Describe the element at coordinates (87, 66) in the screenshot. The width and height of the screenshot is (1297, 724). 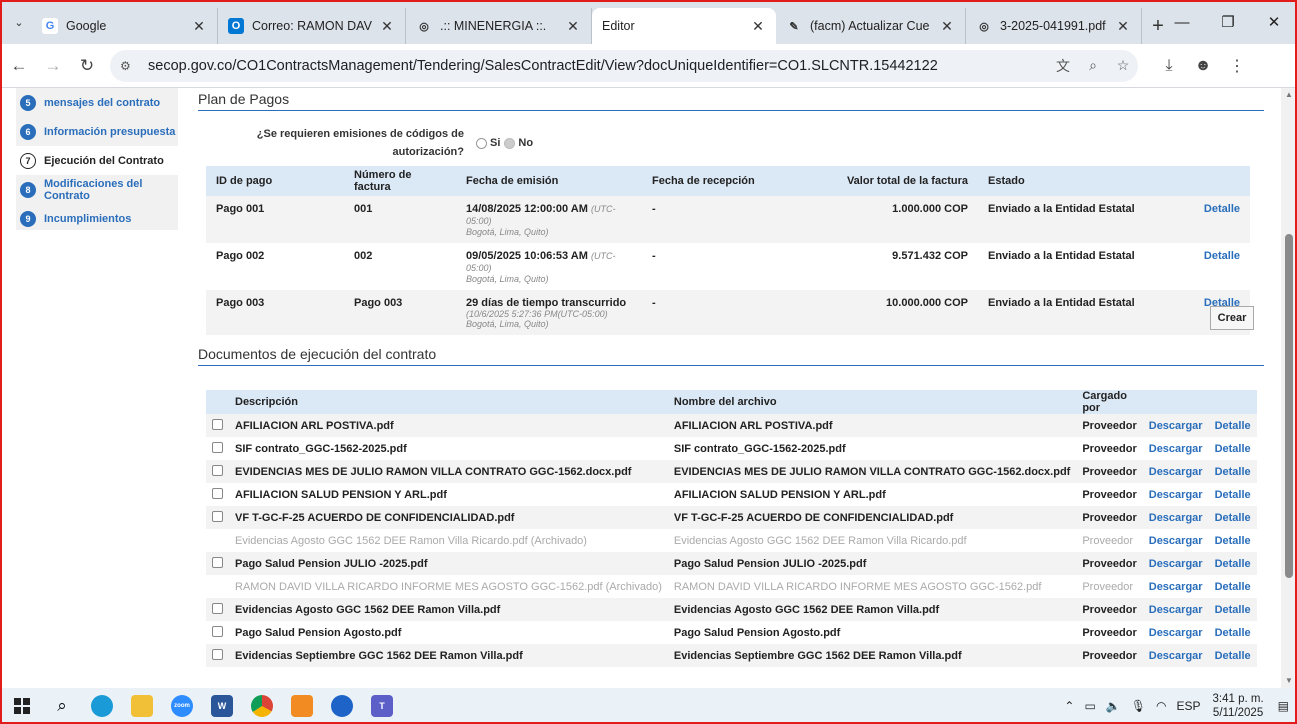
I see `reload-icon: ↻` at that location.